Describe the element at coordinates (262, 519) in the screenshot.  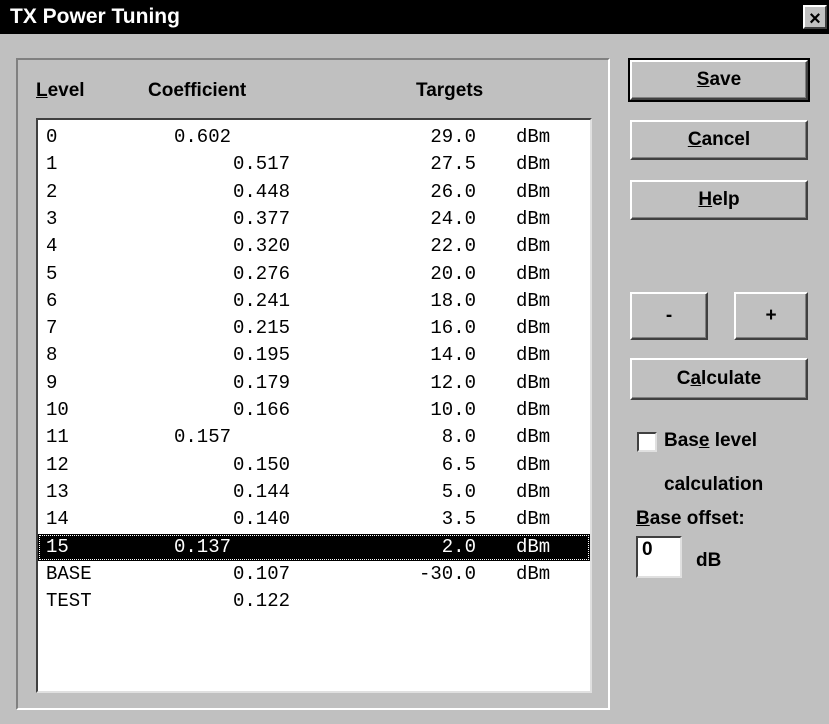
I see `row-coefficient: 0.140` at that location.